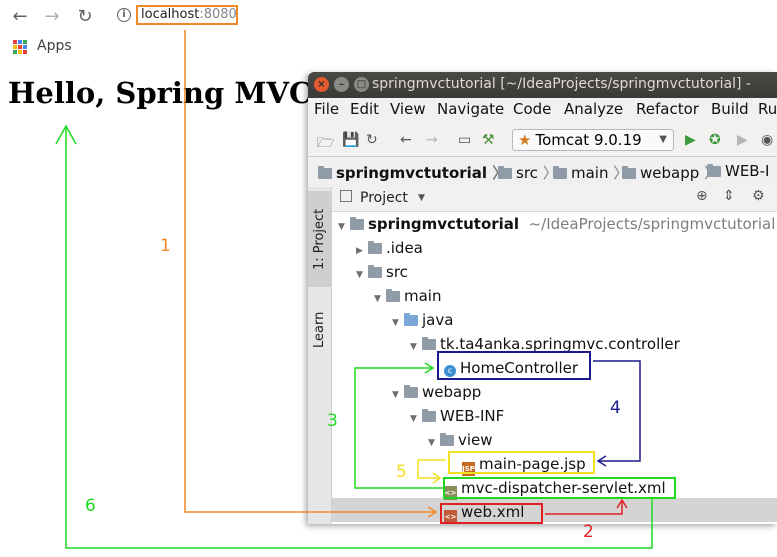 This screenshot has height=557, width=777. Describe the element at coordinates (615, 408) in the screenshot. I see `annotation-number-4: 4` at that location.